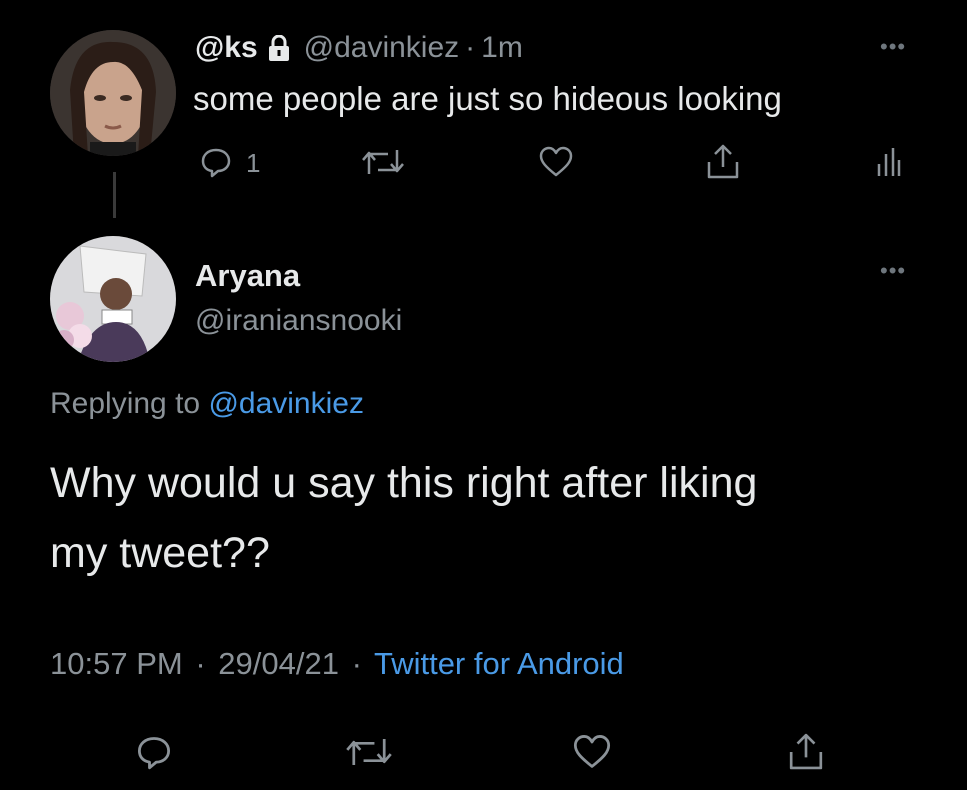 The height and width of the screenshot is (790, 967). I want to click on reply-action-like-icon, so click(592, 752).